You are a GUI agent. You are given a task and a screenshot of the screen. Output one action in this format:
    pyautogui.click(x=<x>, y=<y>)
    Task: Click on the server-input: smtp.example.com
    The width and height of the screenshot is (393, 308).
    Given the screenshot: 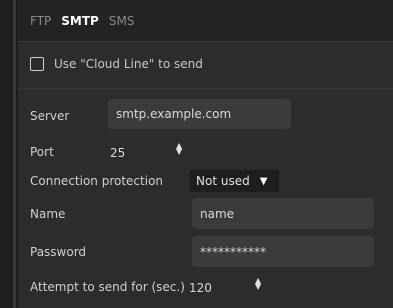 What is the action you would take?
    pyautogui.click(x=199, y=114)
    